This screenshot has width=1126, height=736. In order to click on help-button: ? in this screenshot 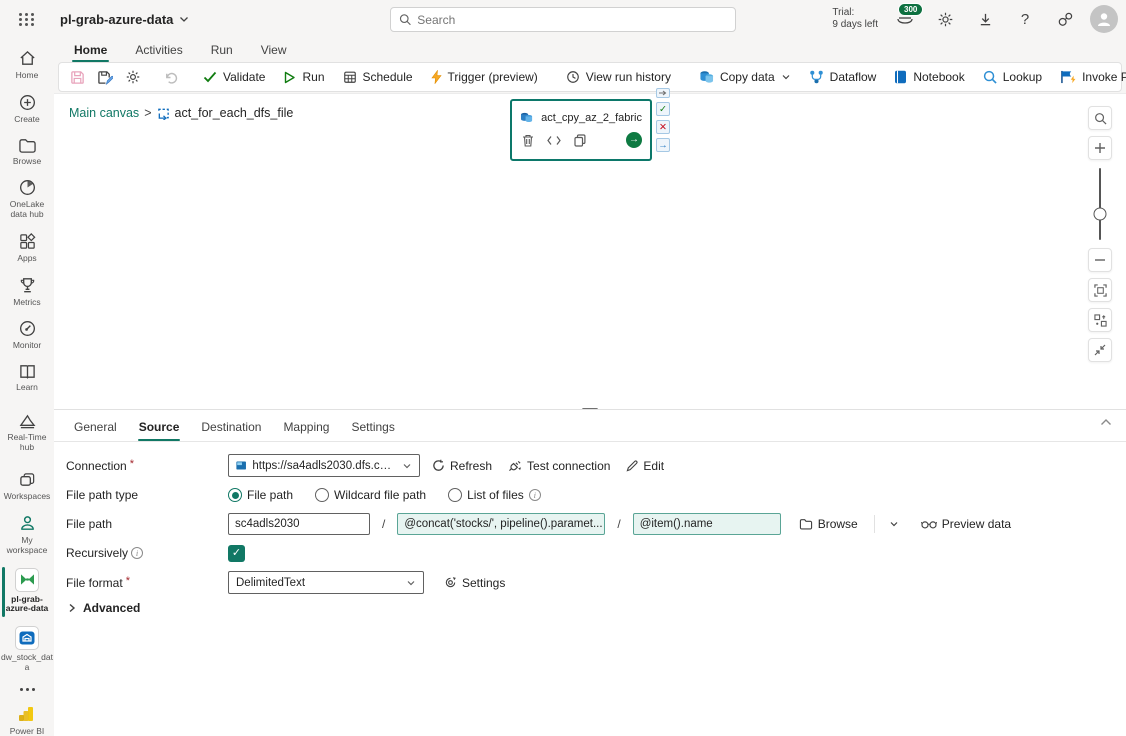, I will do `click(1025, 19)`.